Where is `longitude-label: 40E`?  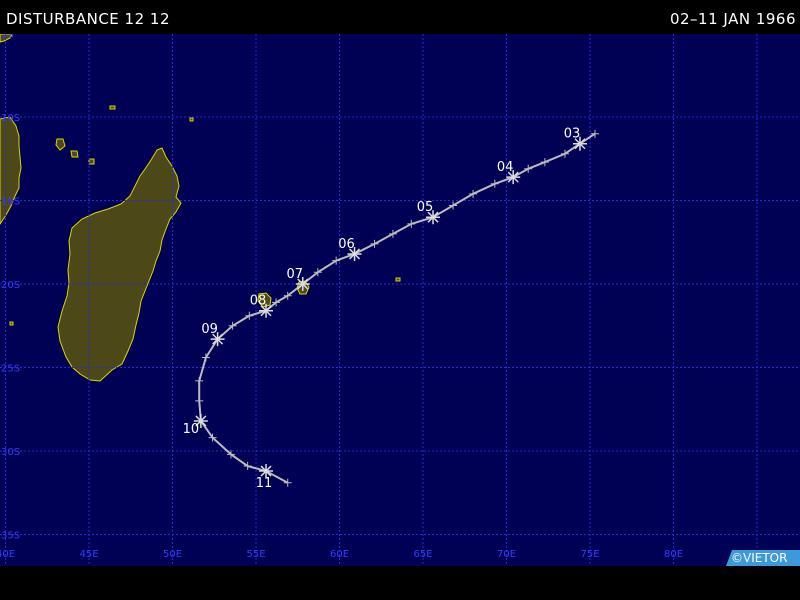 longitude-label: 40E is located at coordinates (7, 554).